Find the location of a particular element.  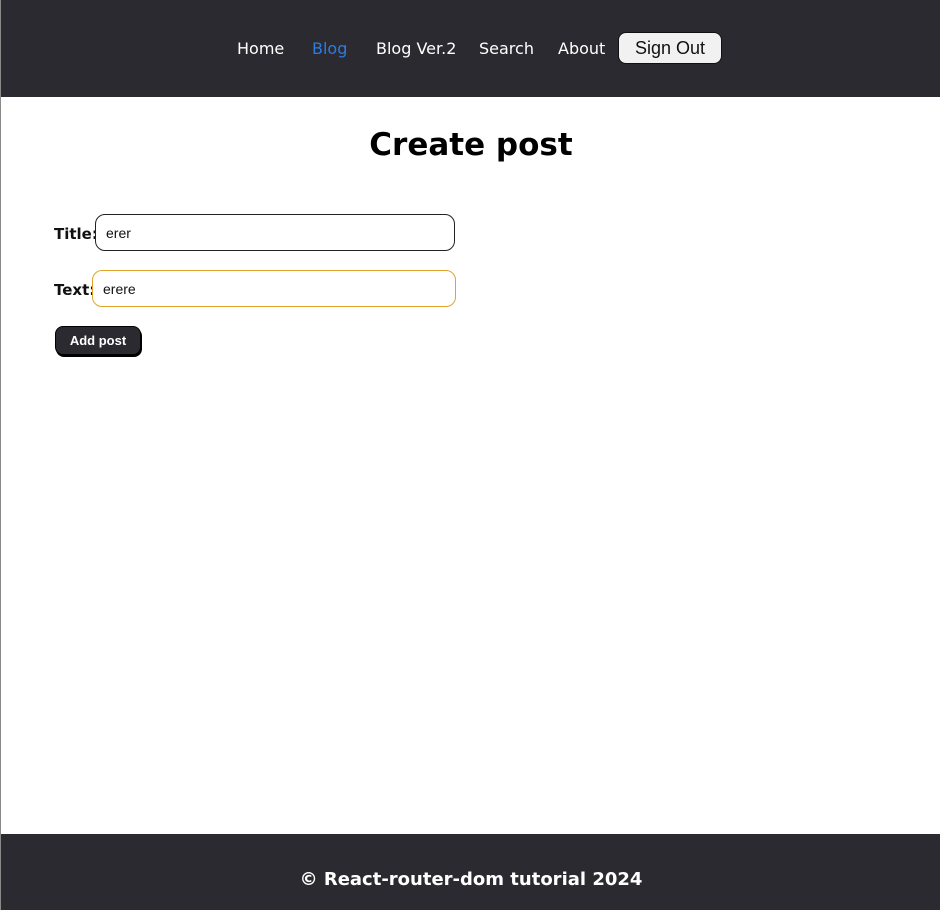

sign-out-button: Sign Out is located at coordinates (670, 48).